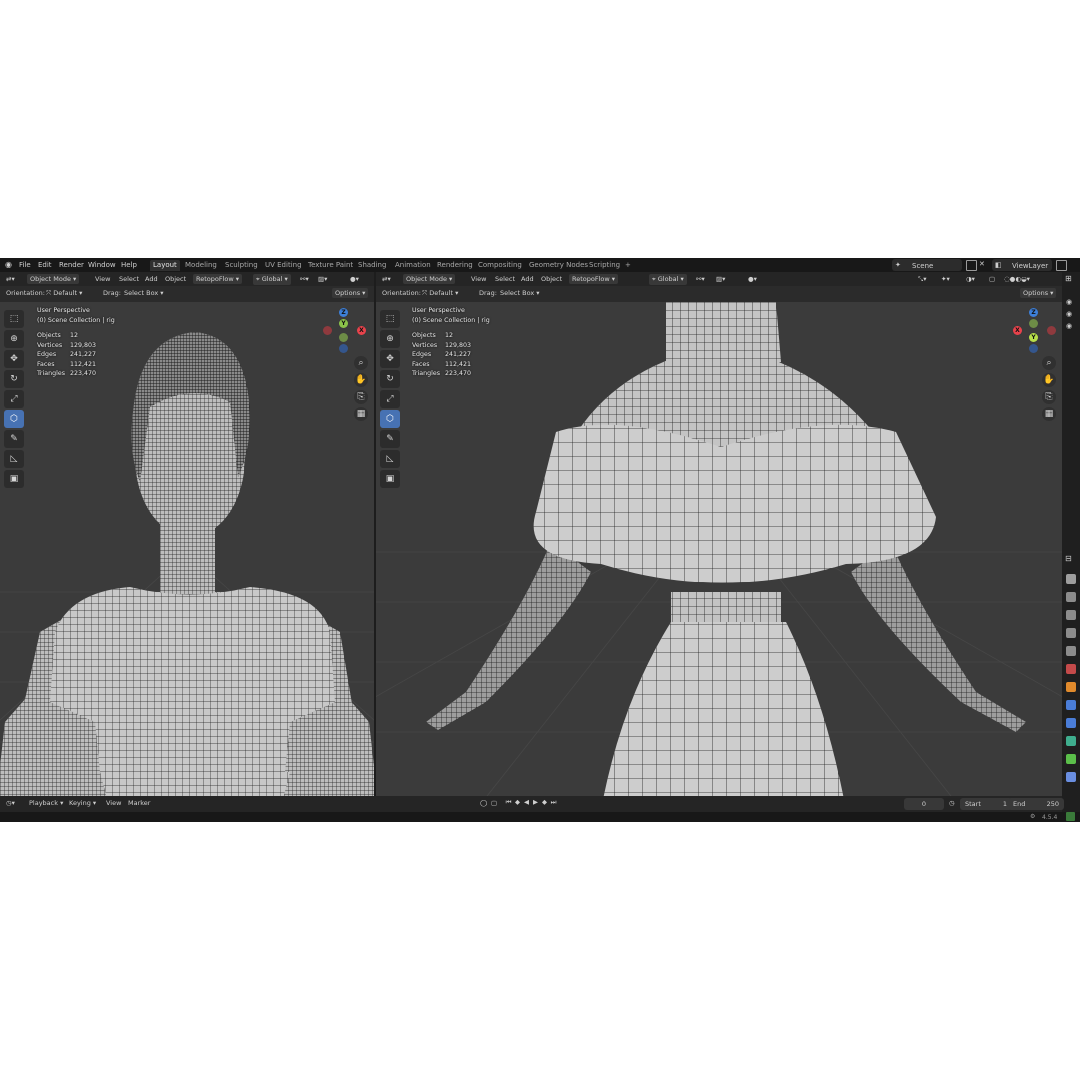 The width and height of the screenshot is (1080, 1080). Describe the element at coordinates (922, 279) in the screenshot. I see `gizmo-toggle-icon: ⤡▾` at that location.